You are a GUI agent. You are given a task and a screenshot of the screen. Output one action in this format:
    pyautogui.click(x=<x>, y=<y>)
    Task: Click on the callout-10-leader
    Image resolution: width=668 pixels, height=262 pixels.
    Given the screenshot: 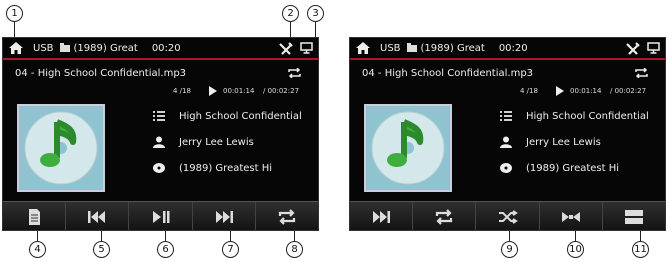 What is the action you would take?
    pyautogui.click(x=575, y=236)
    